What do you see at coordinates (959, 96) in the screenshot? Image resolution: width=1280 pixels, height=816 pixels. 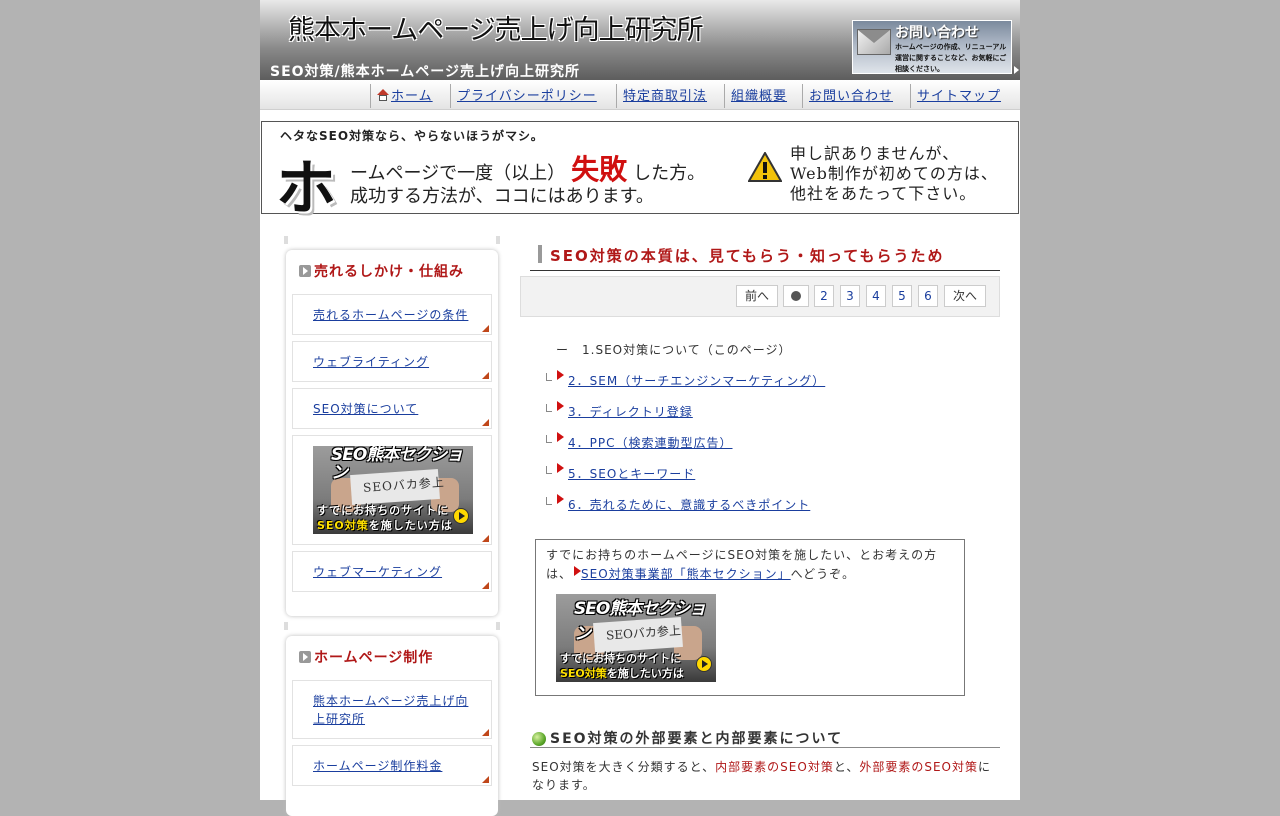 I see `nav-link-sitemap: サイトマップ` at bounding box center [959, 96].